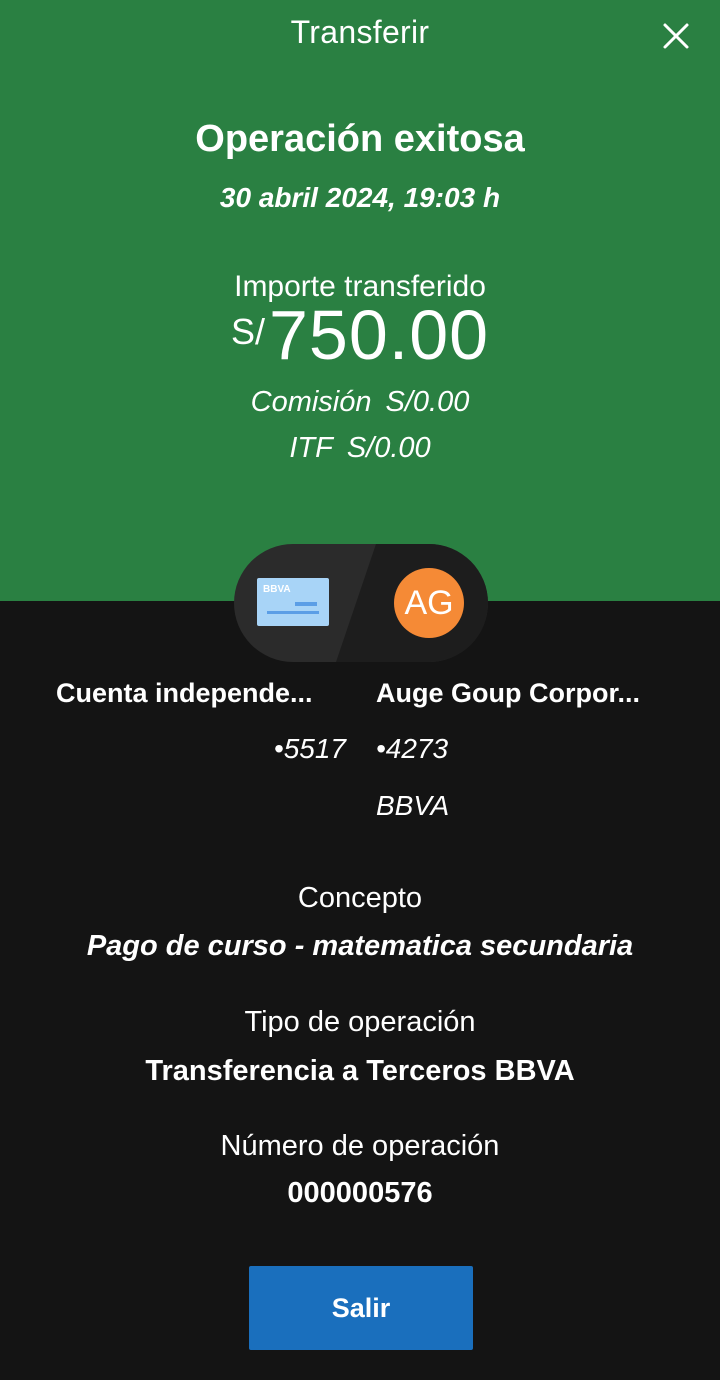 This screenshot has width=720, height=1380. What do you see at coordinates (311, 402) in the screenshot?
I see `commission-label: Comisión` at bounding box center [311, 402].